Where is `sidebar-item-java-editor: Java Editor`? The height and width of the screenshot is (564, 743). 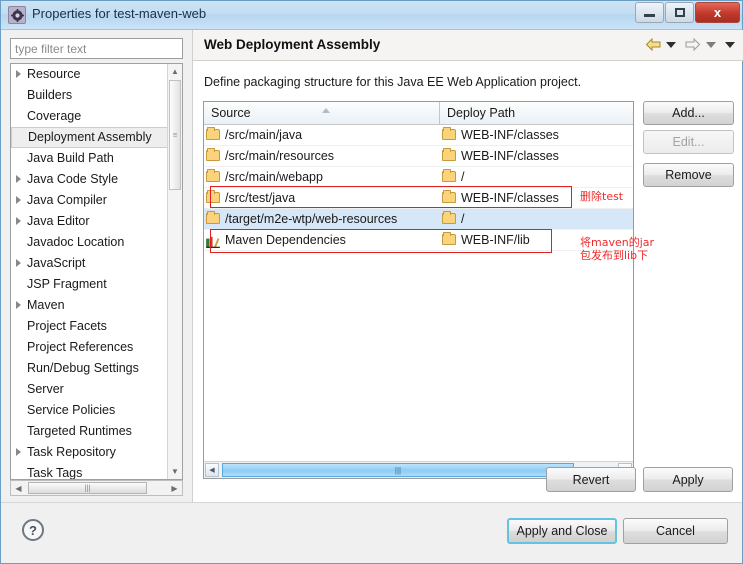
sidebar-item-java-editor: Java Editor is located at coordinates (90, 221).